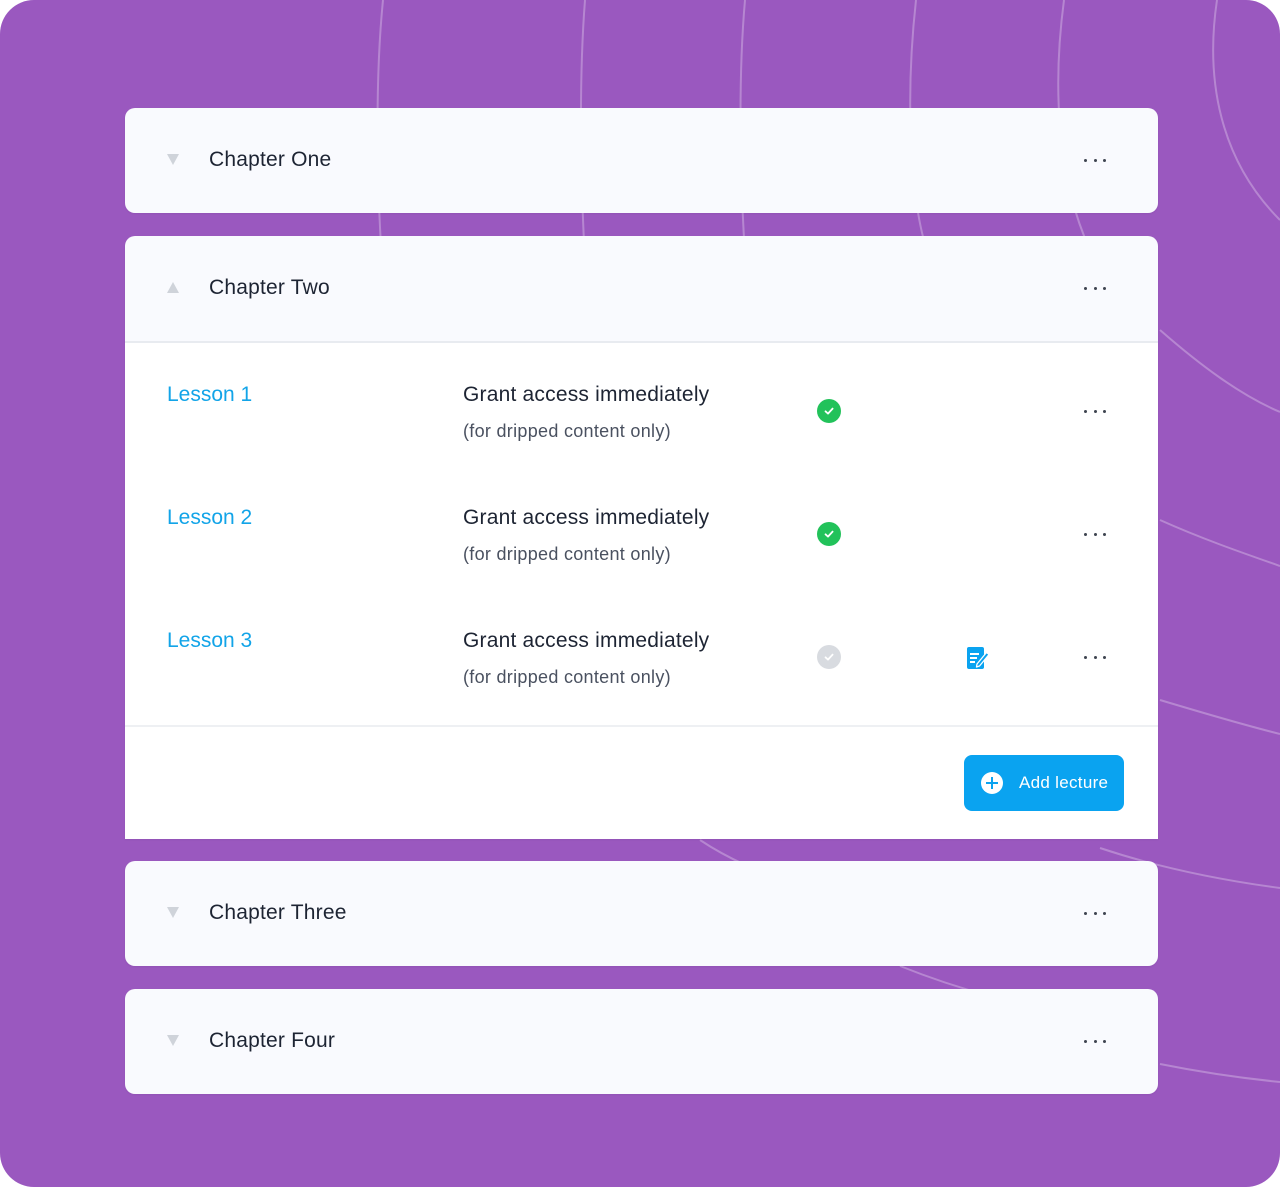 The width and height of the screenshot is (1280, 1187). I want to click on chapter-card-four: Chapter Four, so click(641, 1041).